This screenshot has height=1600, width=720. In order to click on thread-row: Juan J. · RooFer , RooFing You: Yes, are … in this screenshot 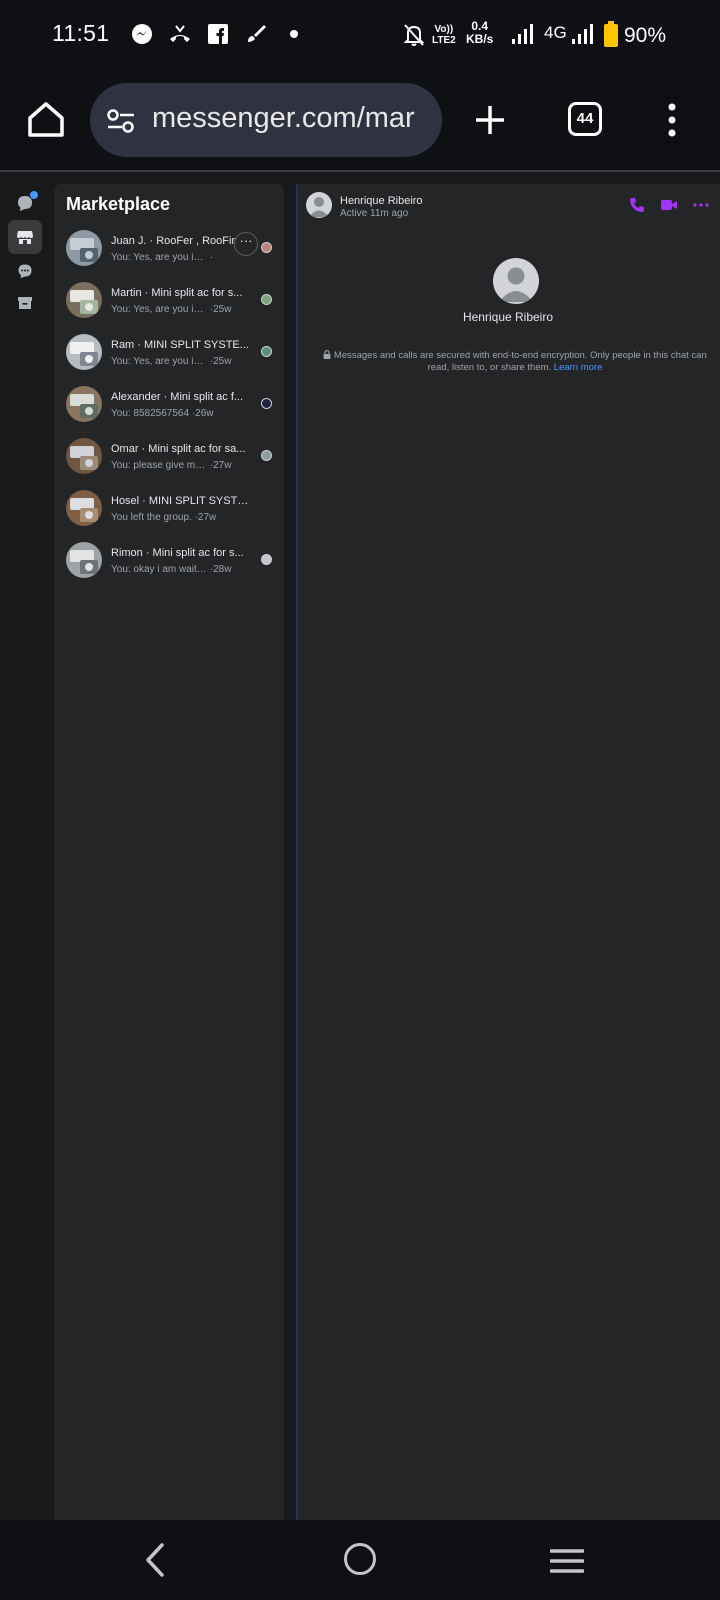, I will do `click(169, 256)`.